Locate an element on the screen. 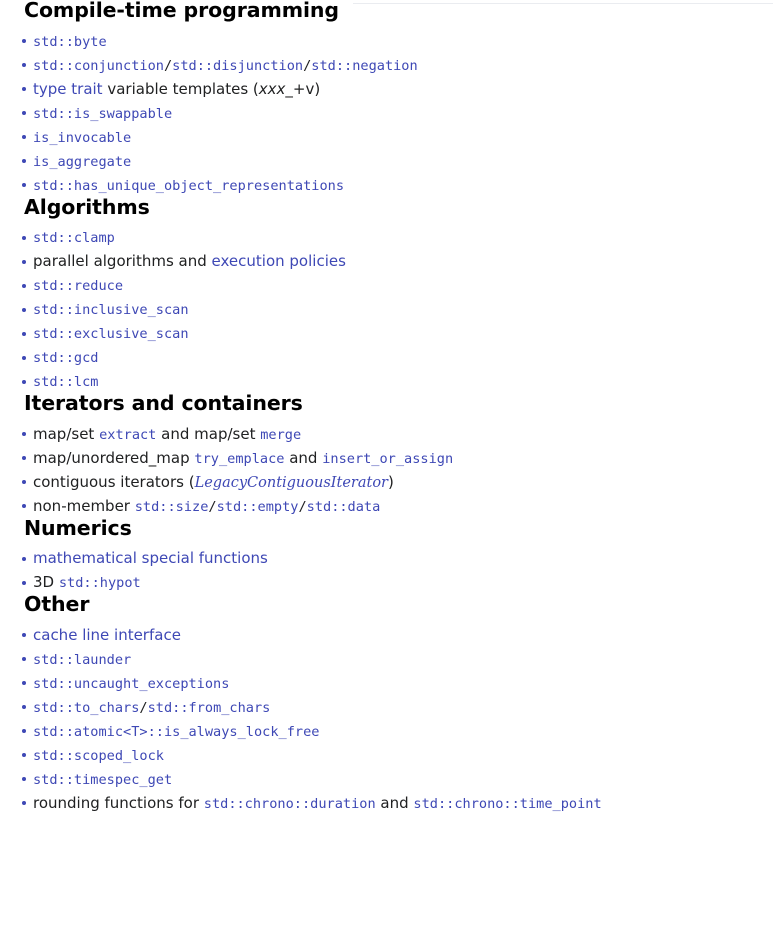 The width and height of the screenshot is (779, 927). text-non-member-size-empty-data-4: / is located at coordinates (302, 506).